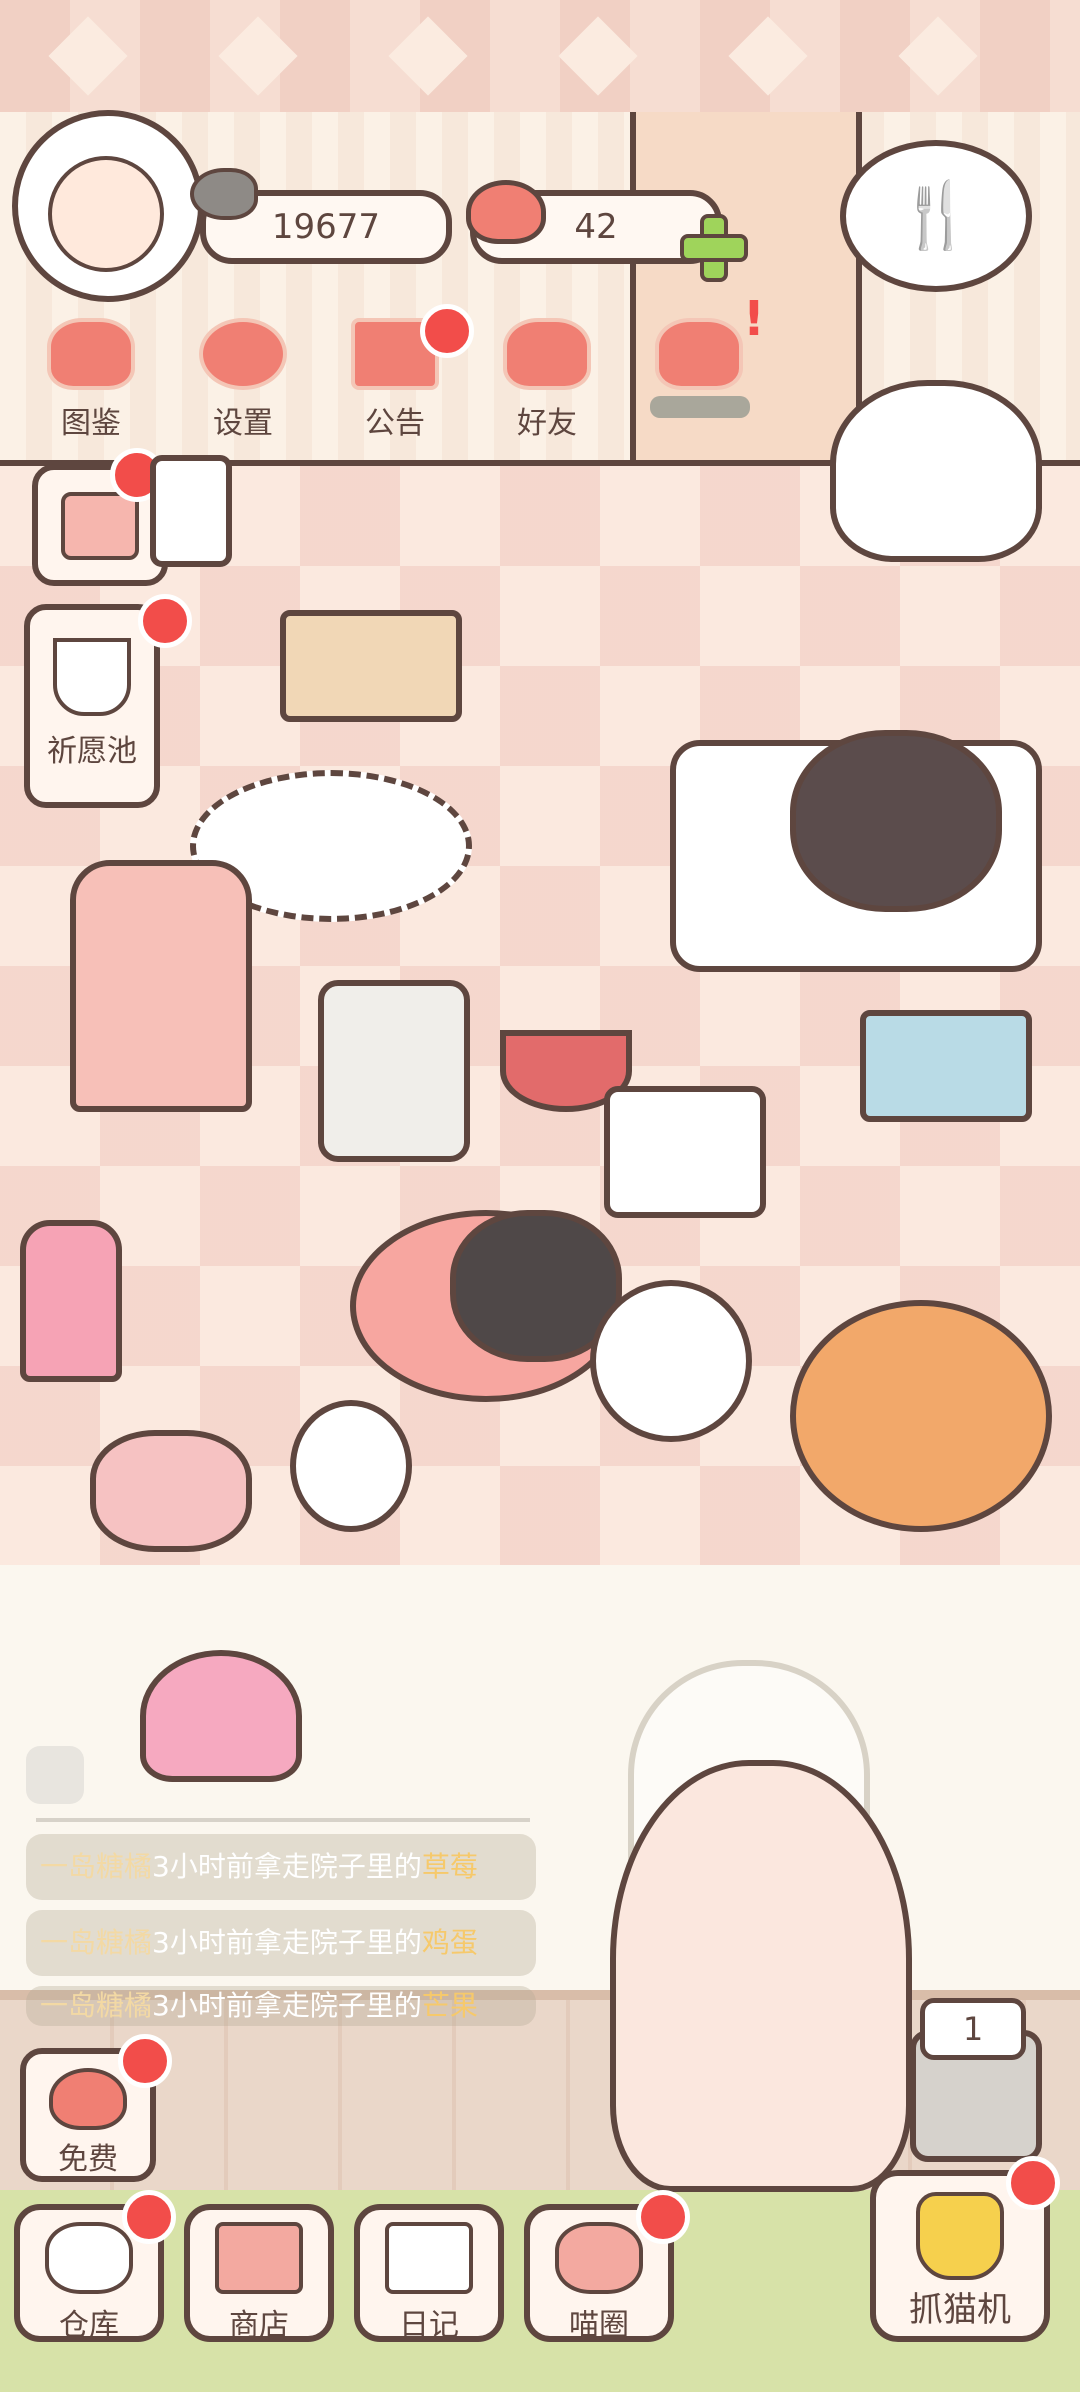 The height and width of the screenshot is (2392, 1080). I want to click on storage-icon, so click(89, 2258).